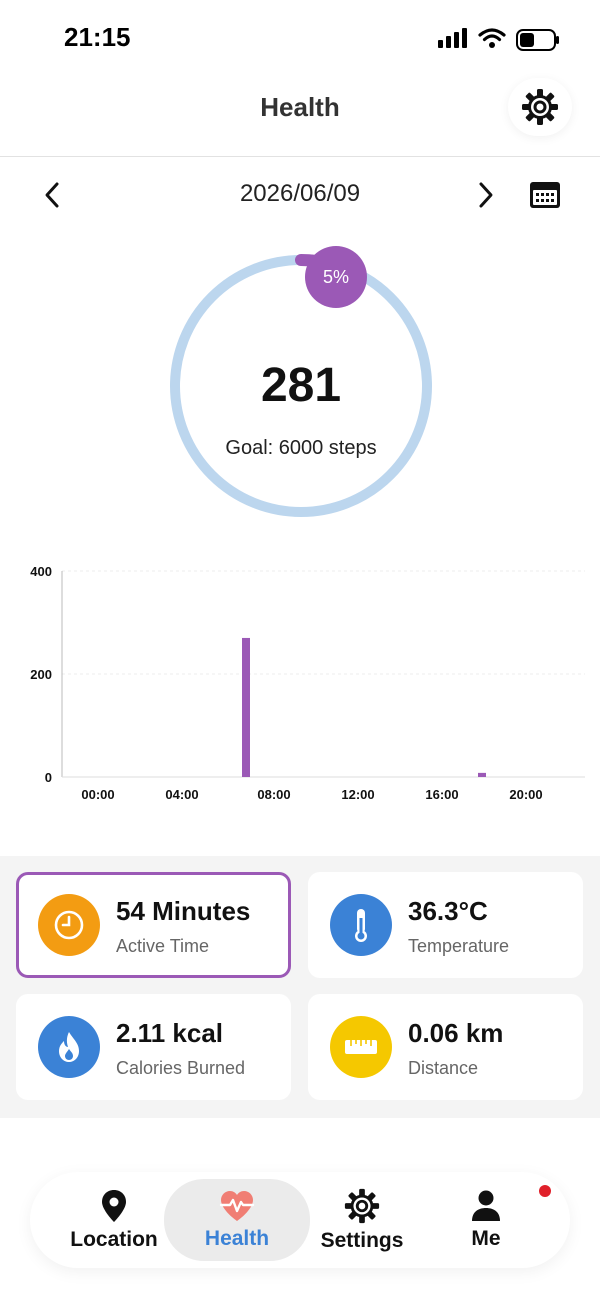  I want to click on nav-label-health: Health, so click(237, 1238).